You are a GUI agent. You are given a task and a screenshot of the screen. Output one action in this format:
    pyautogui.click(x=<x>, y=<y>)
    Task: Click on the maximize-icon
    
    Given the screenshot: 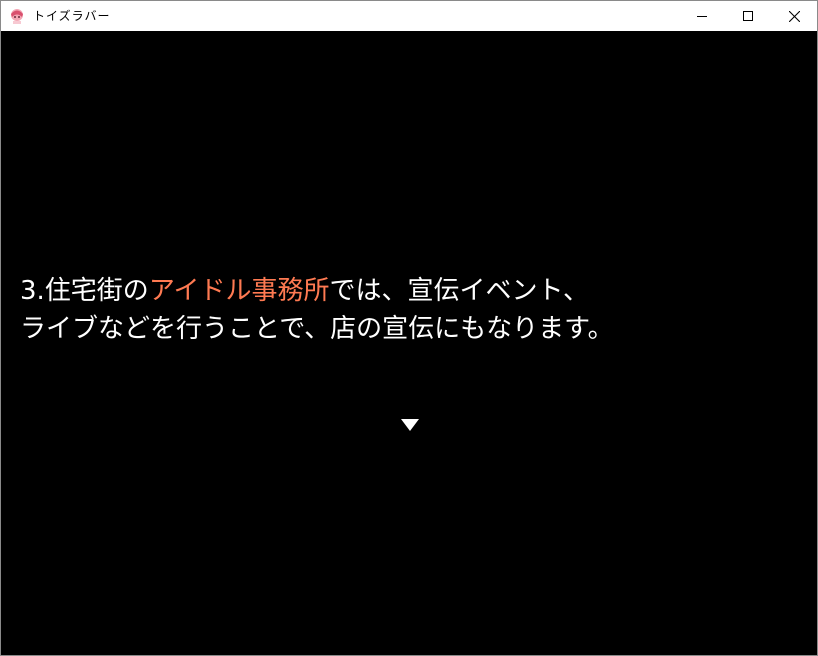 What is the action you would take?
    pyautogui.click(x=748, y=16)
    